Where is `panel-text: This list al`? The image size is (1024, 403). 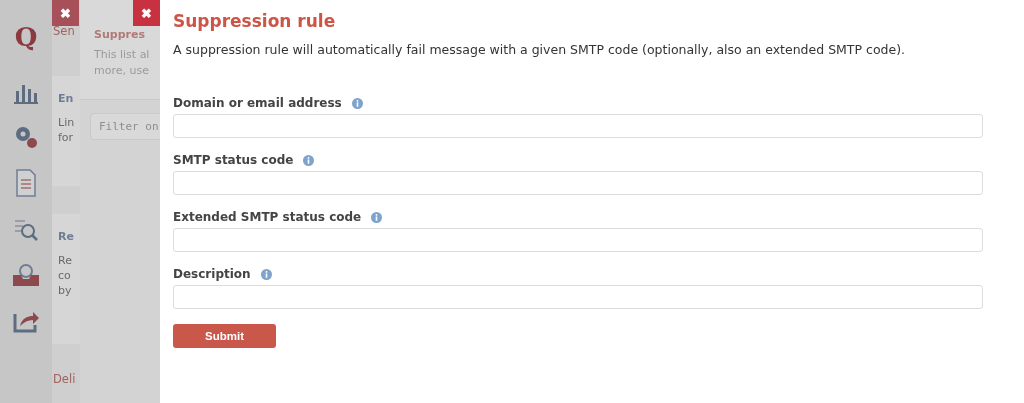 panel-text: This list al is located at coordinates (122, 55).